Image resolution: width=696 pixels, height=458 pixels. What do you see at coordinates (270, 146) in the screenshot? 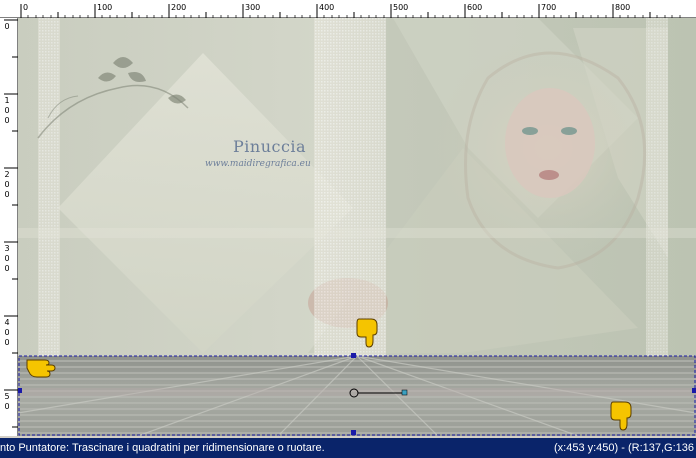
I see `watermark-title: Pinuccia` at bounding box center [270, 146].